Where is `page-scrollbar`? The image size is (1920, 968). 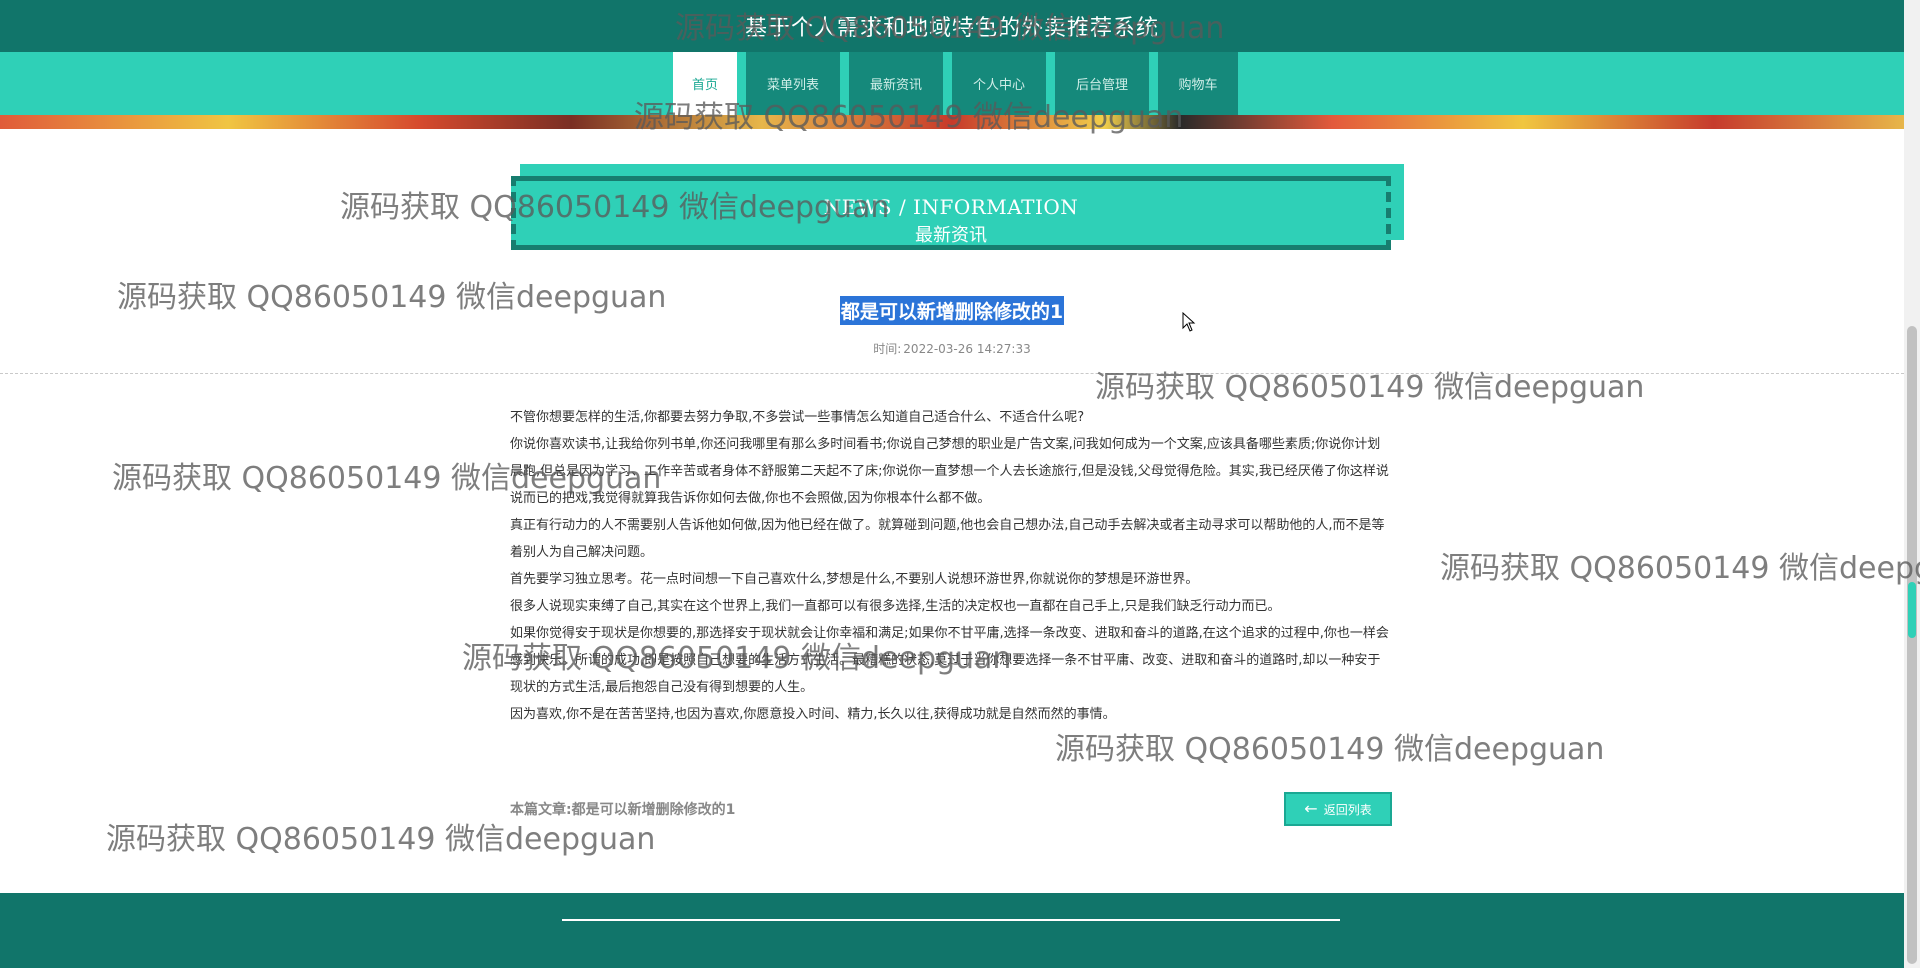 page-scrollbar is located at coordinates (1912, 484).